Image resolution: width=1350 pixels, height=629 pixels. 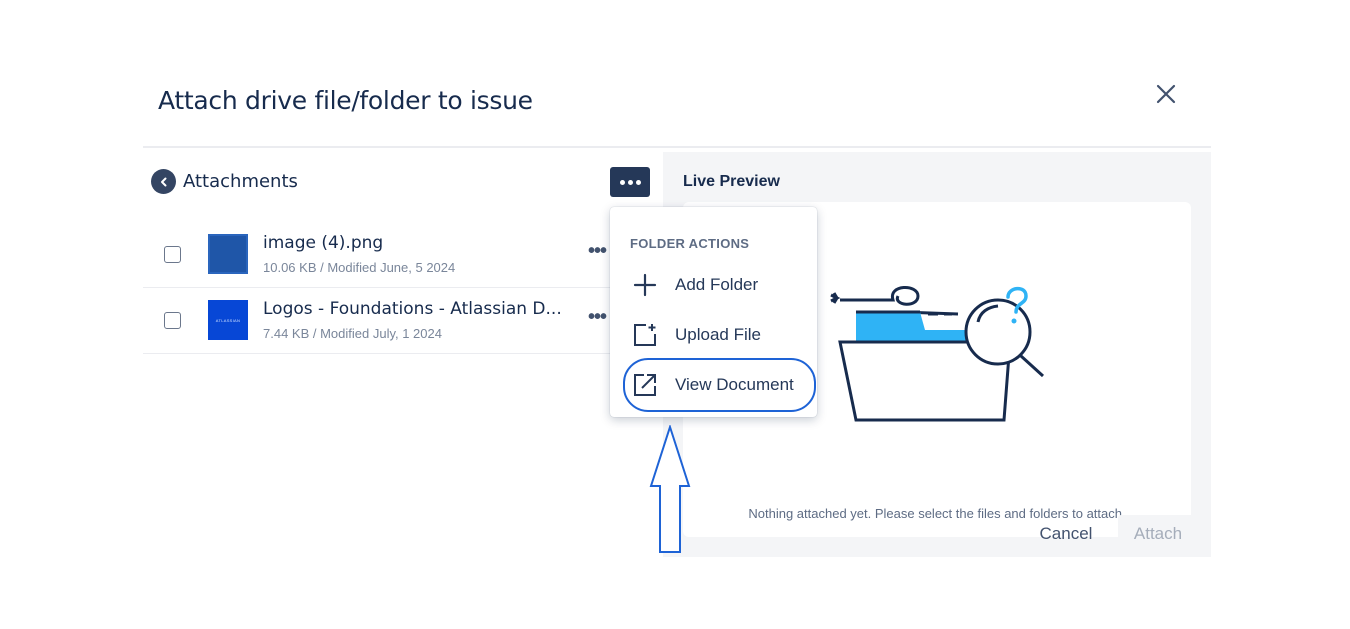 I want to click on menu-item-label: Add Folder, so click(x=717, y=284).